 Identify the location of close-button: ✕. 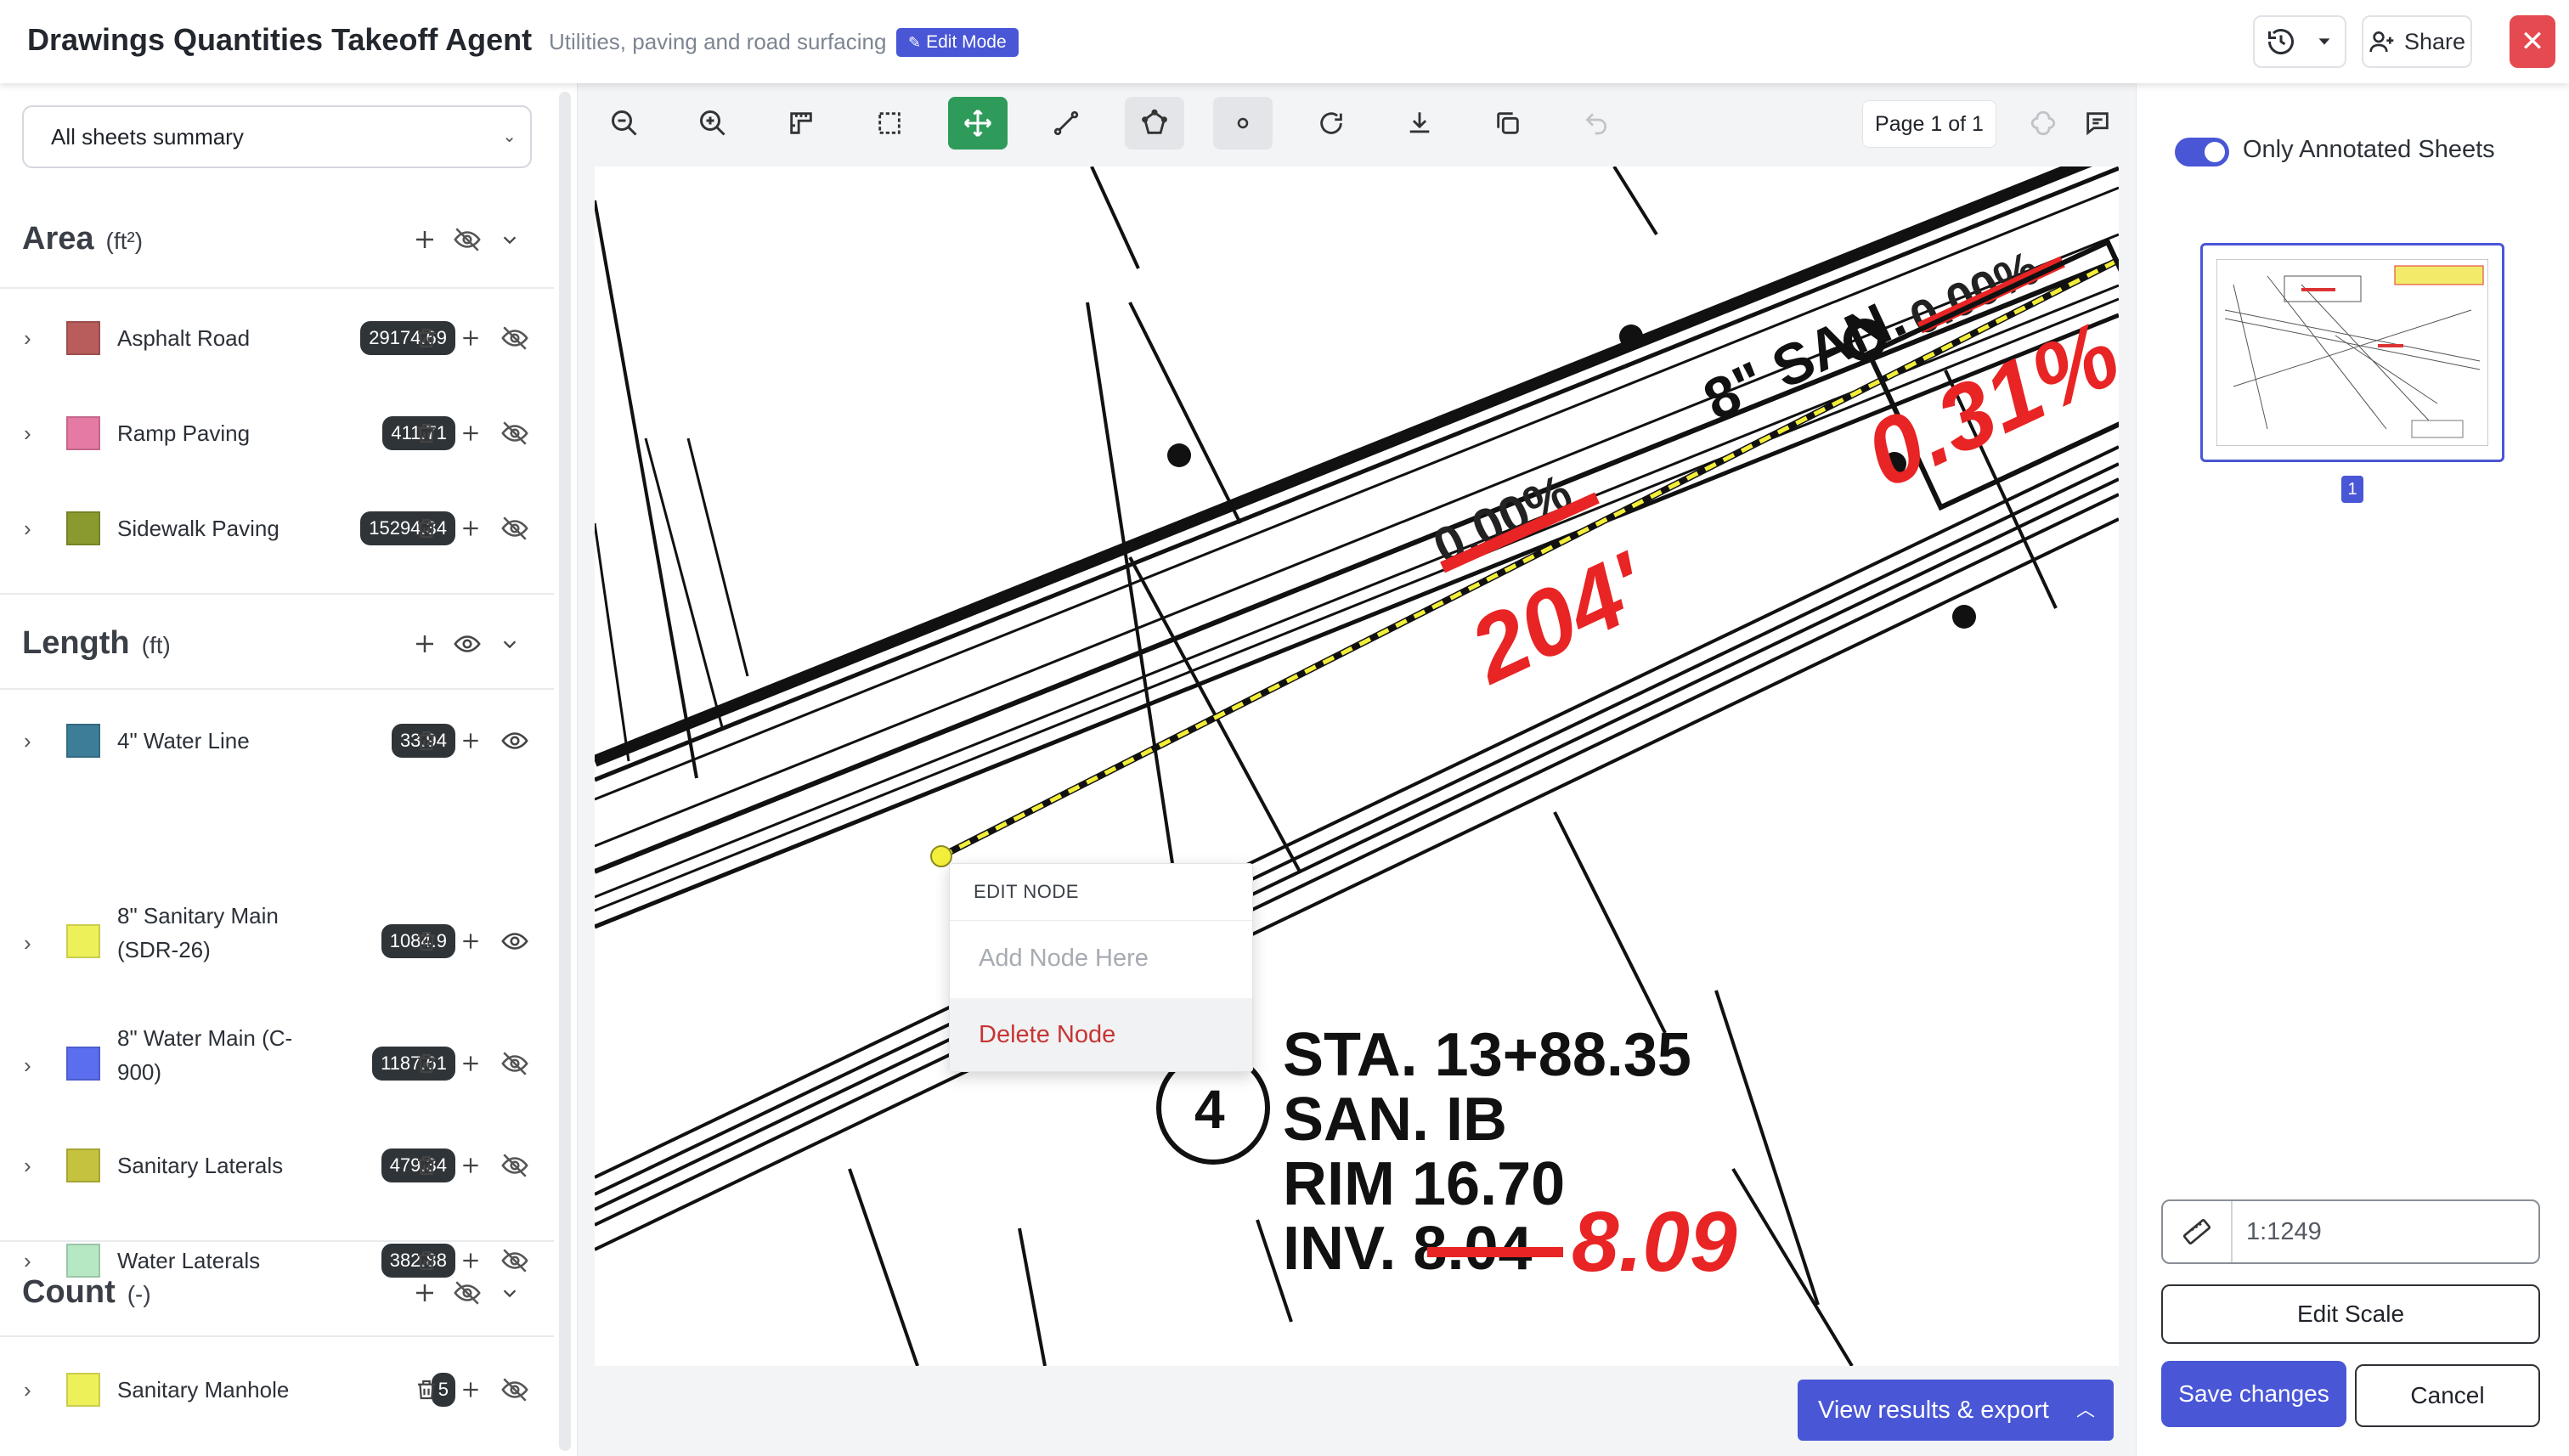
(2533, 42).